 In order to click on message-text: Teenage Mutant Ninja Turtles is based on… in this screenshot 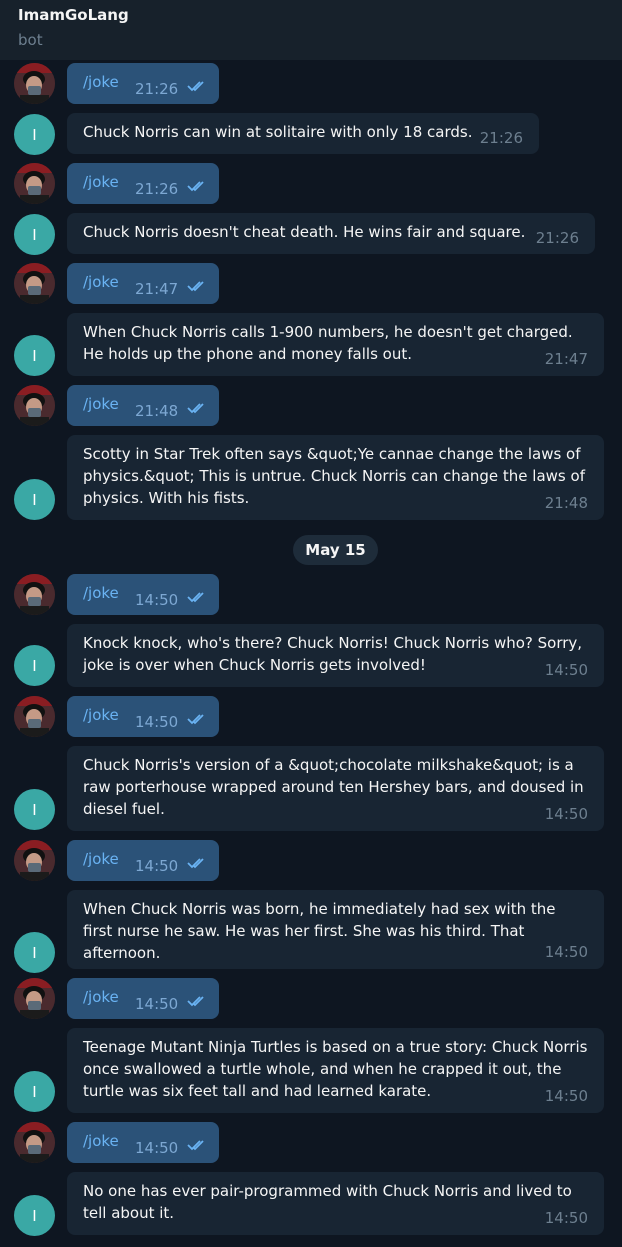, I will do `click(335, 1069)`.